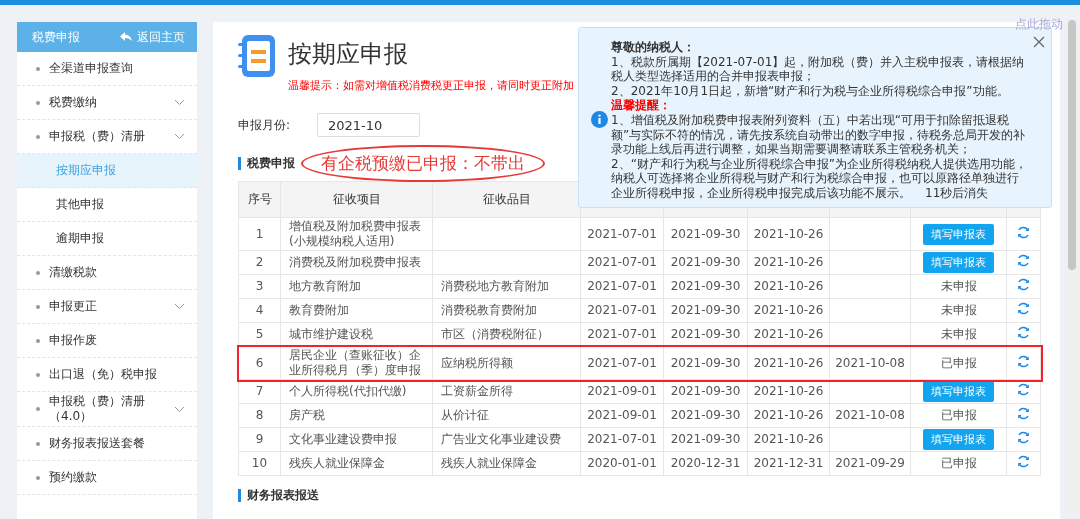 The height and width of the screenshot is (519, 1080). I want to click on table-cell: 5, so click(259, 334).